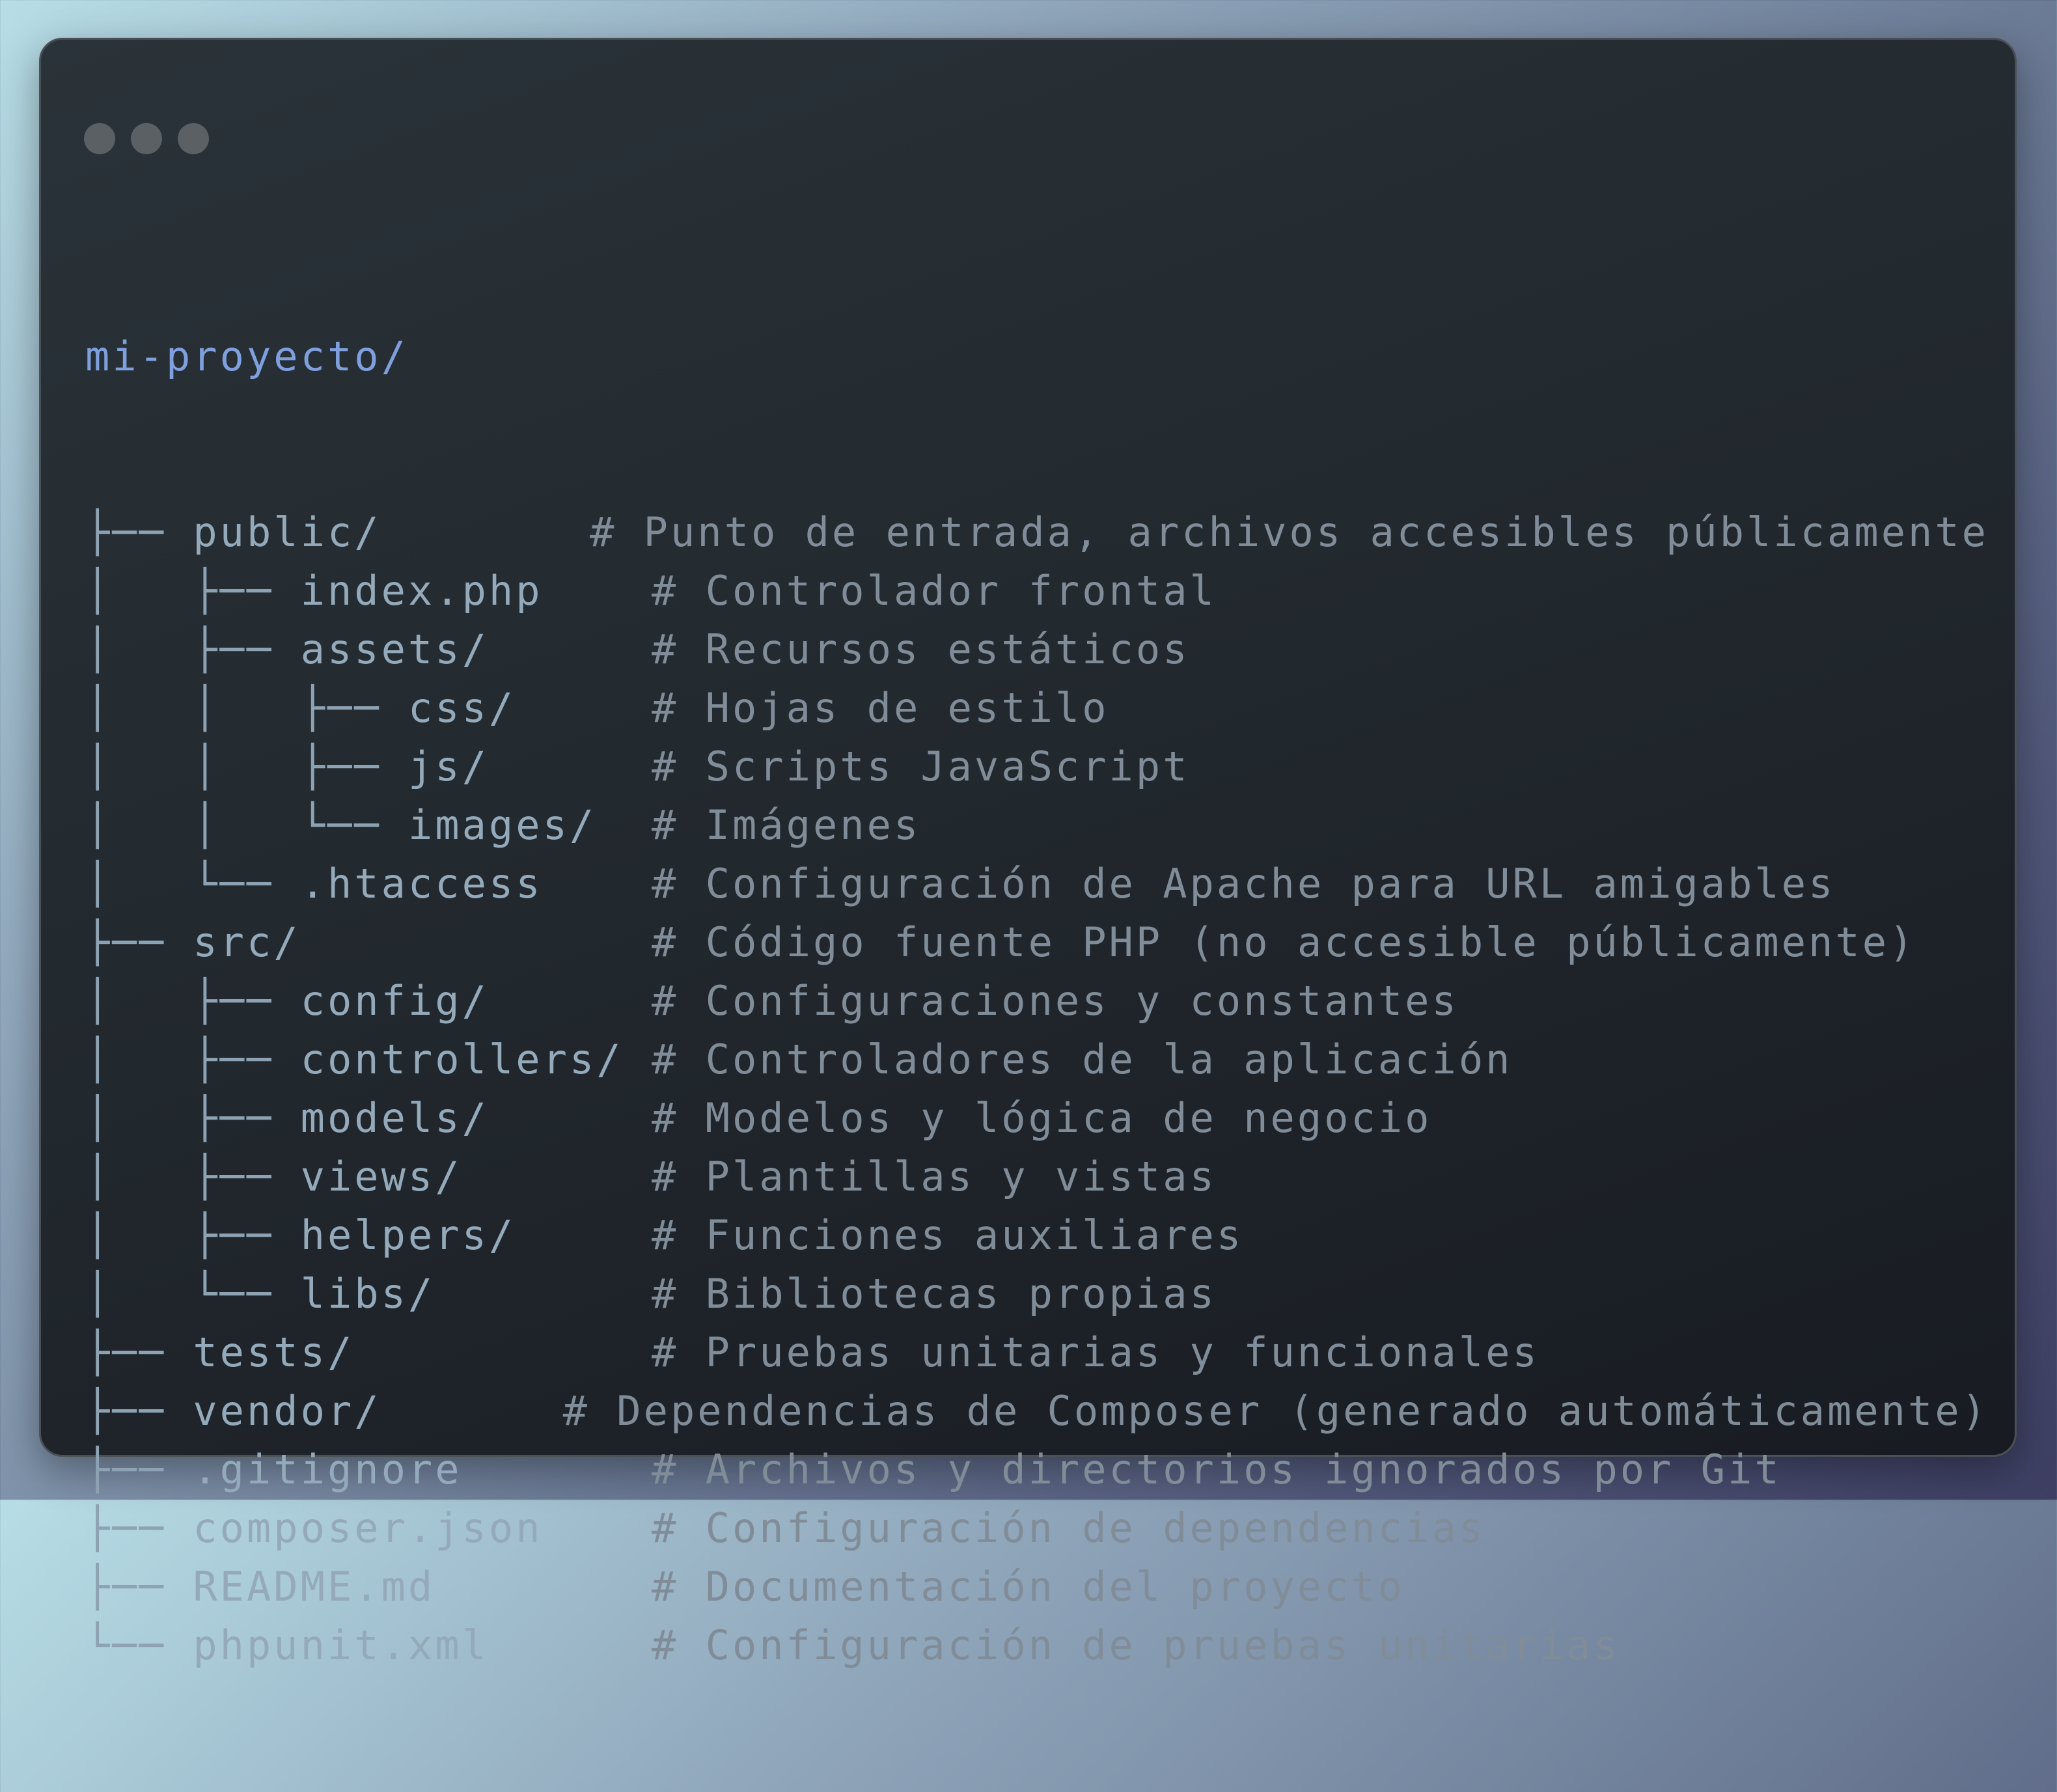  I want to click on tree-item-name: libs/, so click(367, 1293).